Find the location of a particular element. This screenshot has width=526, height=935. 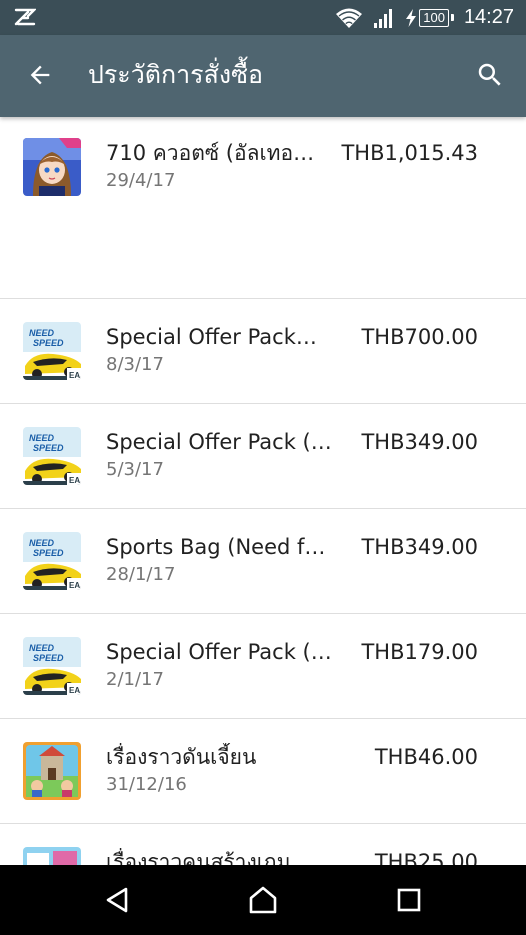

battery-icon: 100 is located at coordinates (434, 17).